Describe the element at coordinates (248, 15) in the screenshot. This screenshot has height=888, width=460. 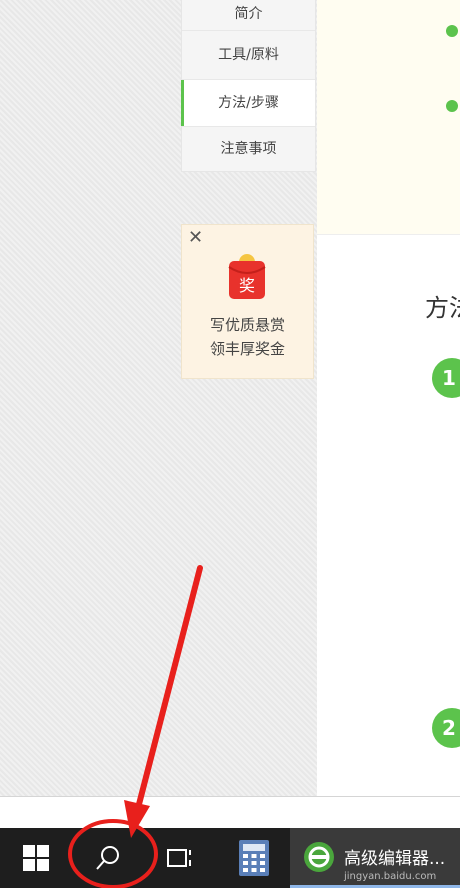
I see `nav-item-intro: 简介` at that location.